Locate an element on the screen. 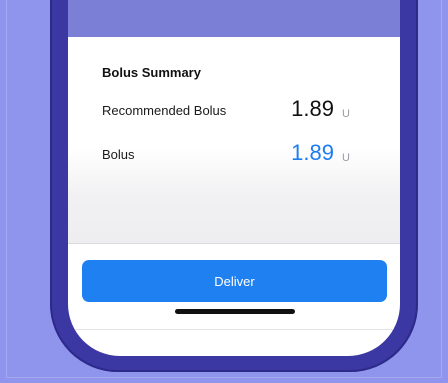 The image size is (448, 383). deliver-button: Deliver is located at coordinates (234, 281).